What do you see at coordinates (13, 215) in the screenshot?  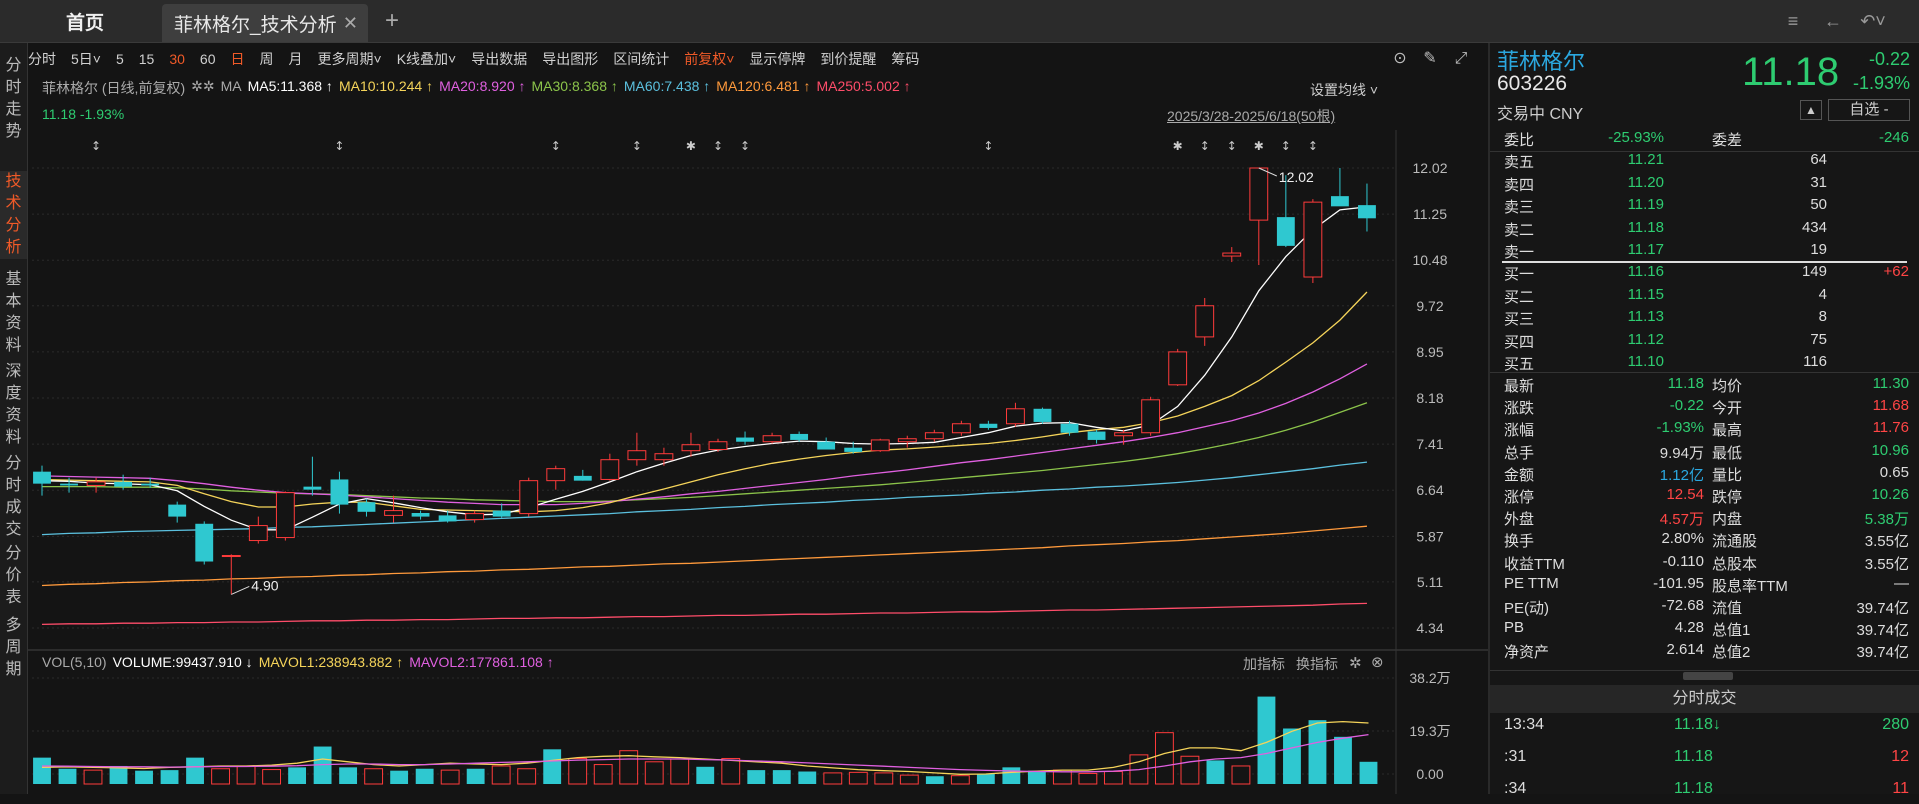 I see `nav-item-1: 技术分析` at bounding box center [13, 215].